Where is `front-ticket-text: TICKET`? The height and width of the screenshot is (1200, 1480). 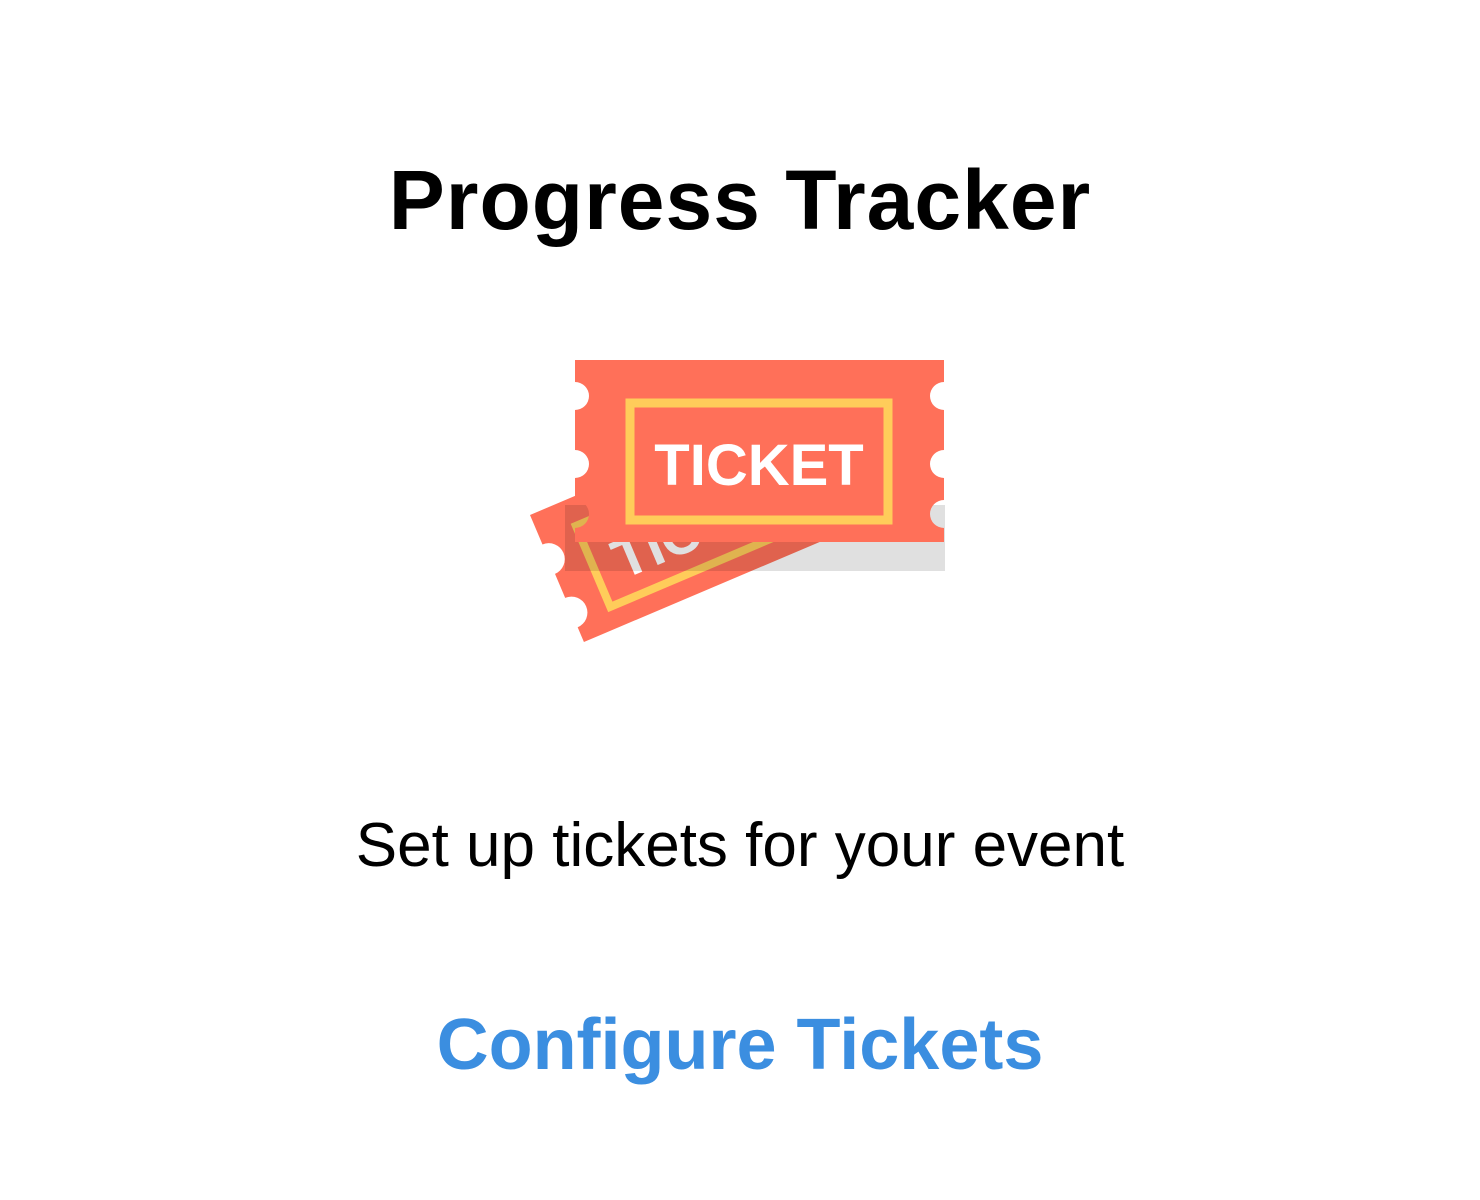 front-ticket-text: TICKET is located at coordinates (758, 465).